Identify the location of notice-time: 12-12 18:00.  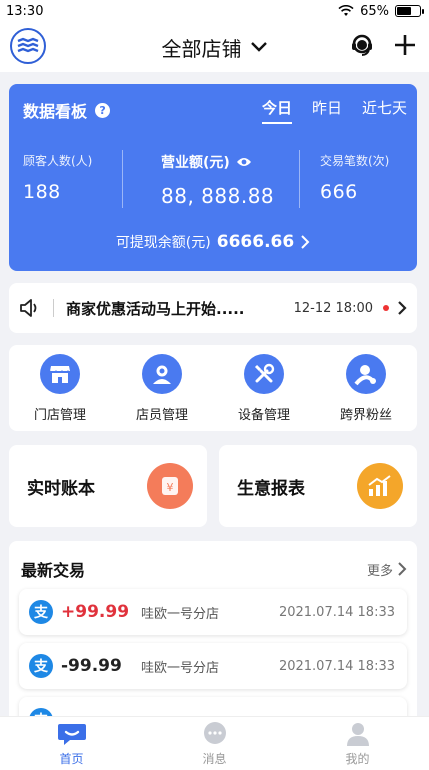
(333, 308).